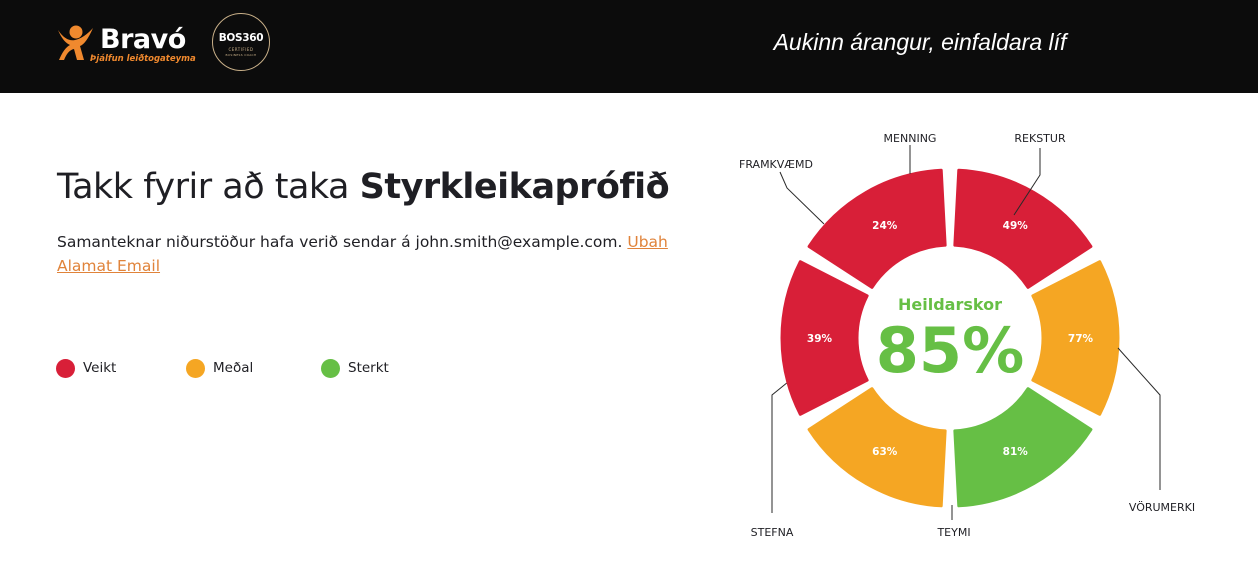 The image size is (1258, 582). I want to click on legend-label-strong: Sterkt, so click(368, 368).